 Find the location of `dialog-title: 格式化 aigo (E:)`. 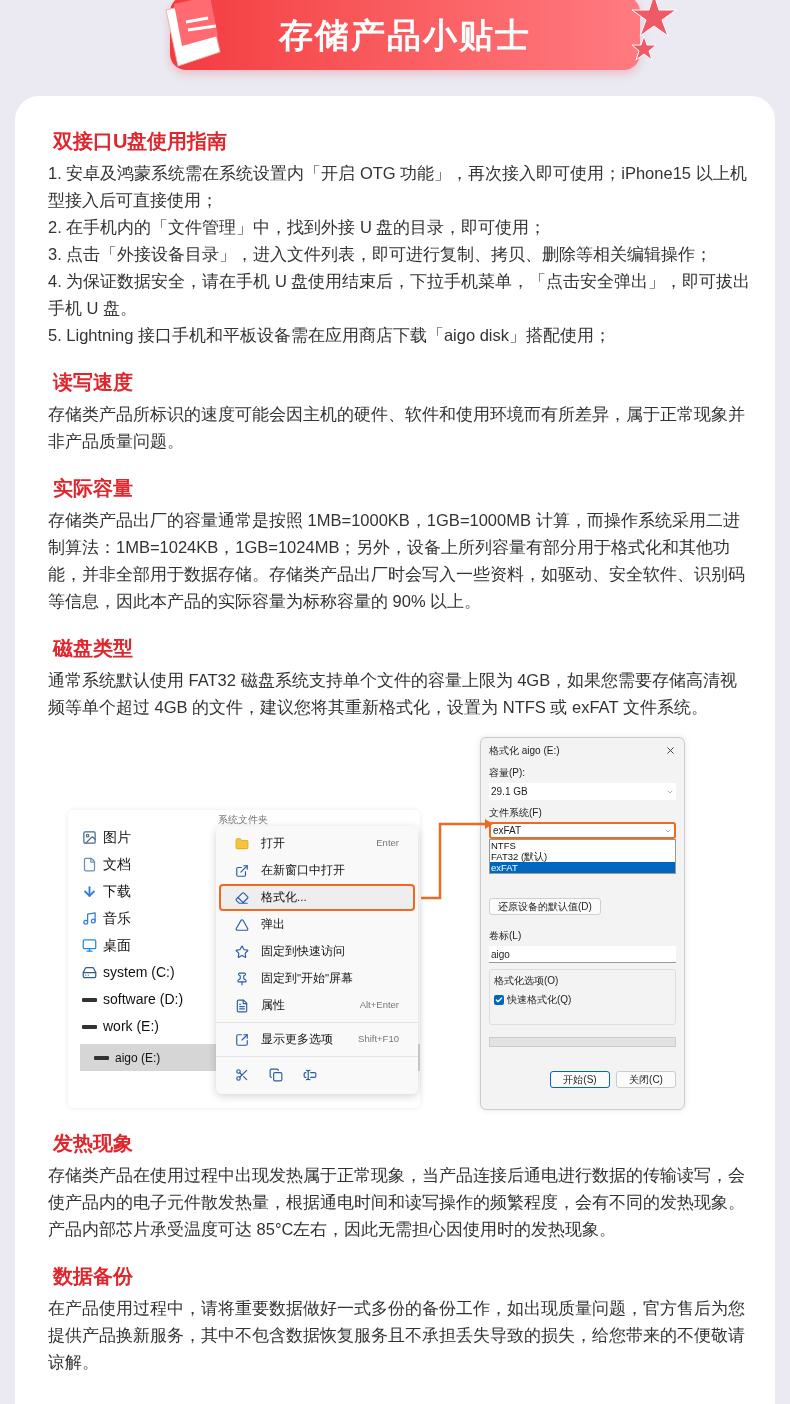

dialog-title: 格式化 aigo (E:) is located at coordinates (524, 750).